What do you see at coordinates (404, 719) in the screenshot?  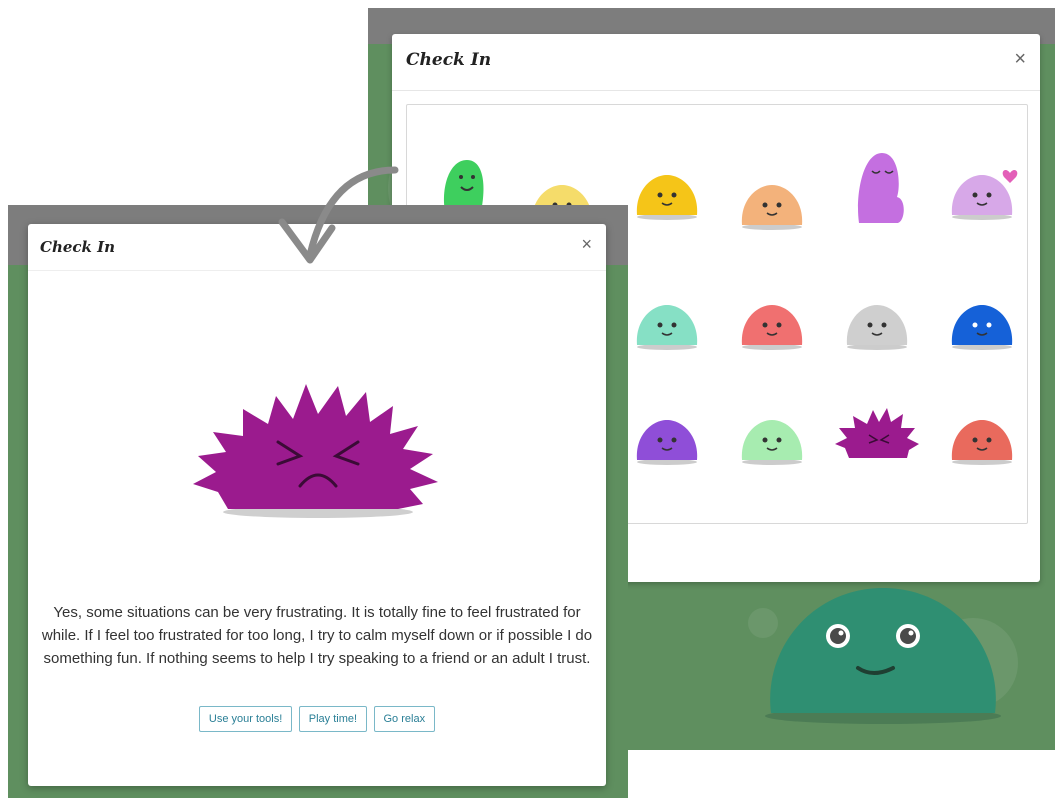 I see `go-relax-button: Go relax` at bounding box center [404, 719].